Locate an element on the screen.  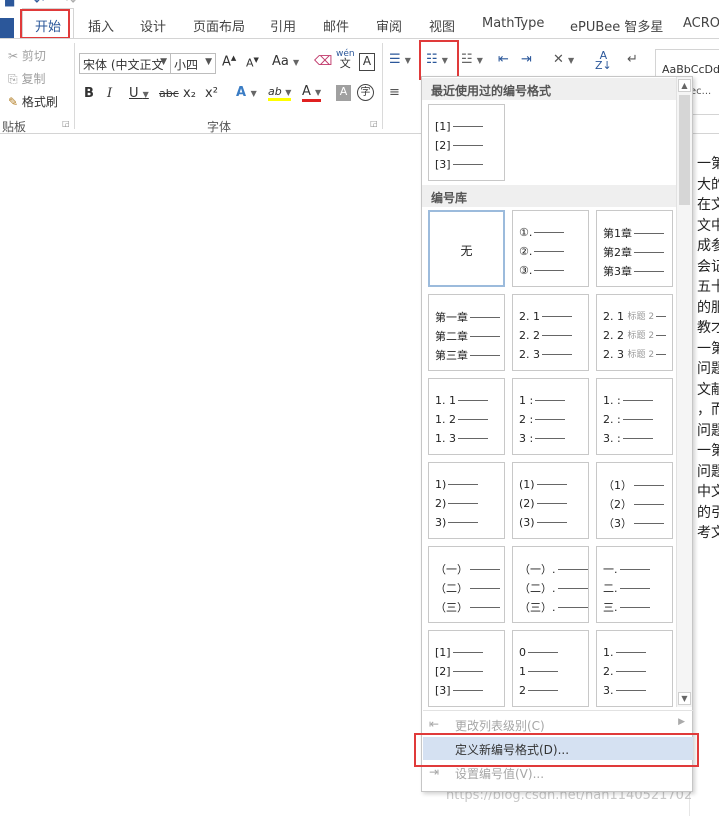
list-level-icon: ⇤ is located at coordinates (434, 724).